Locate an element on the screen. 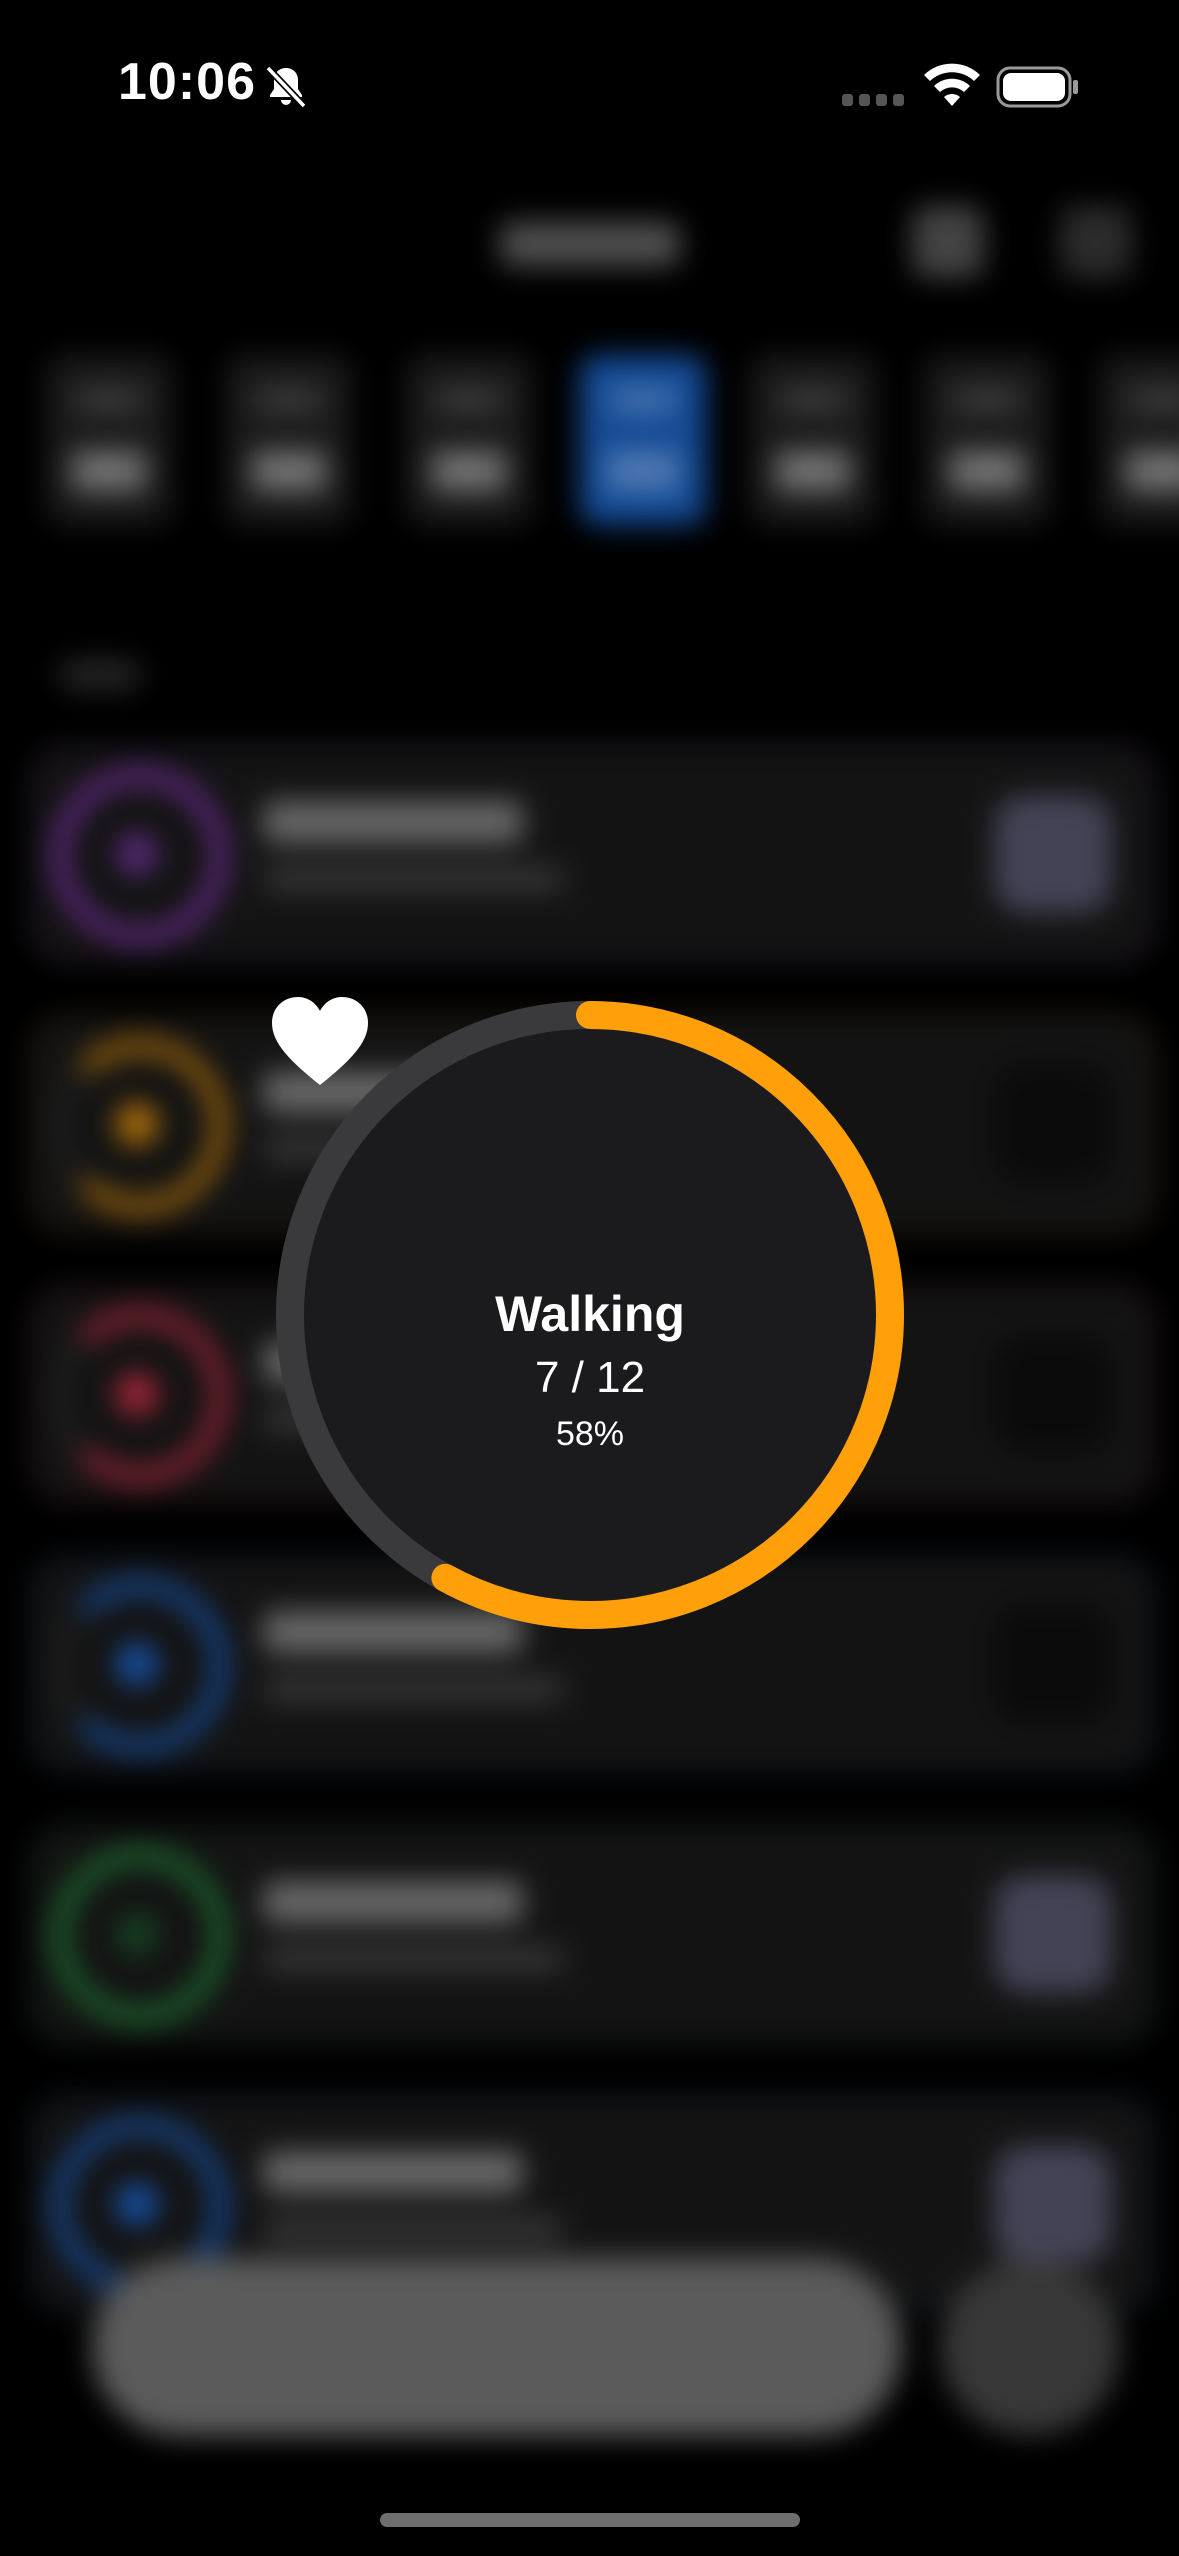 This screenshot has width=1179, height=2556. bell-slash-icon is located at coordinates (286, 87).